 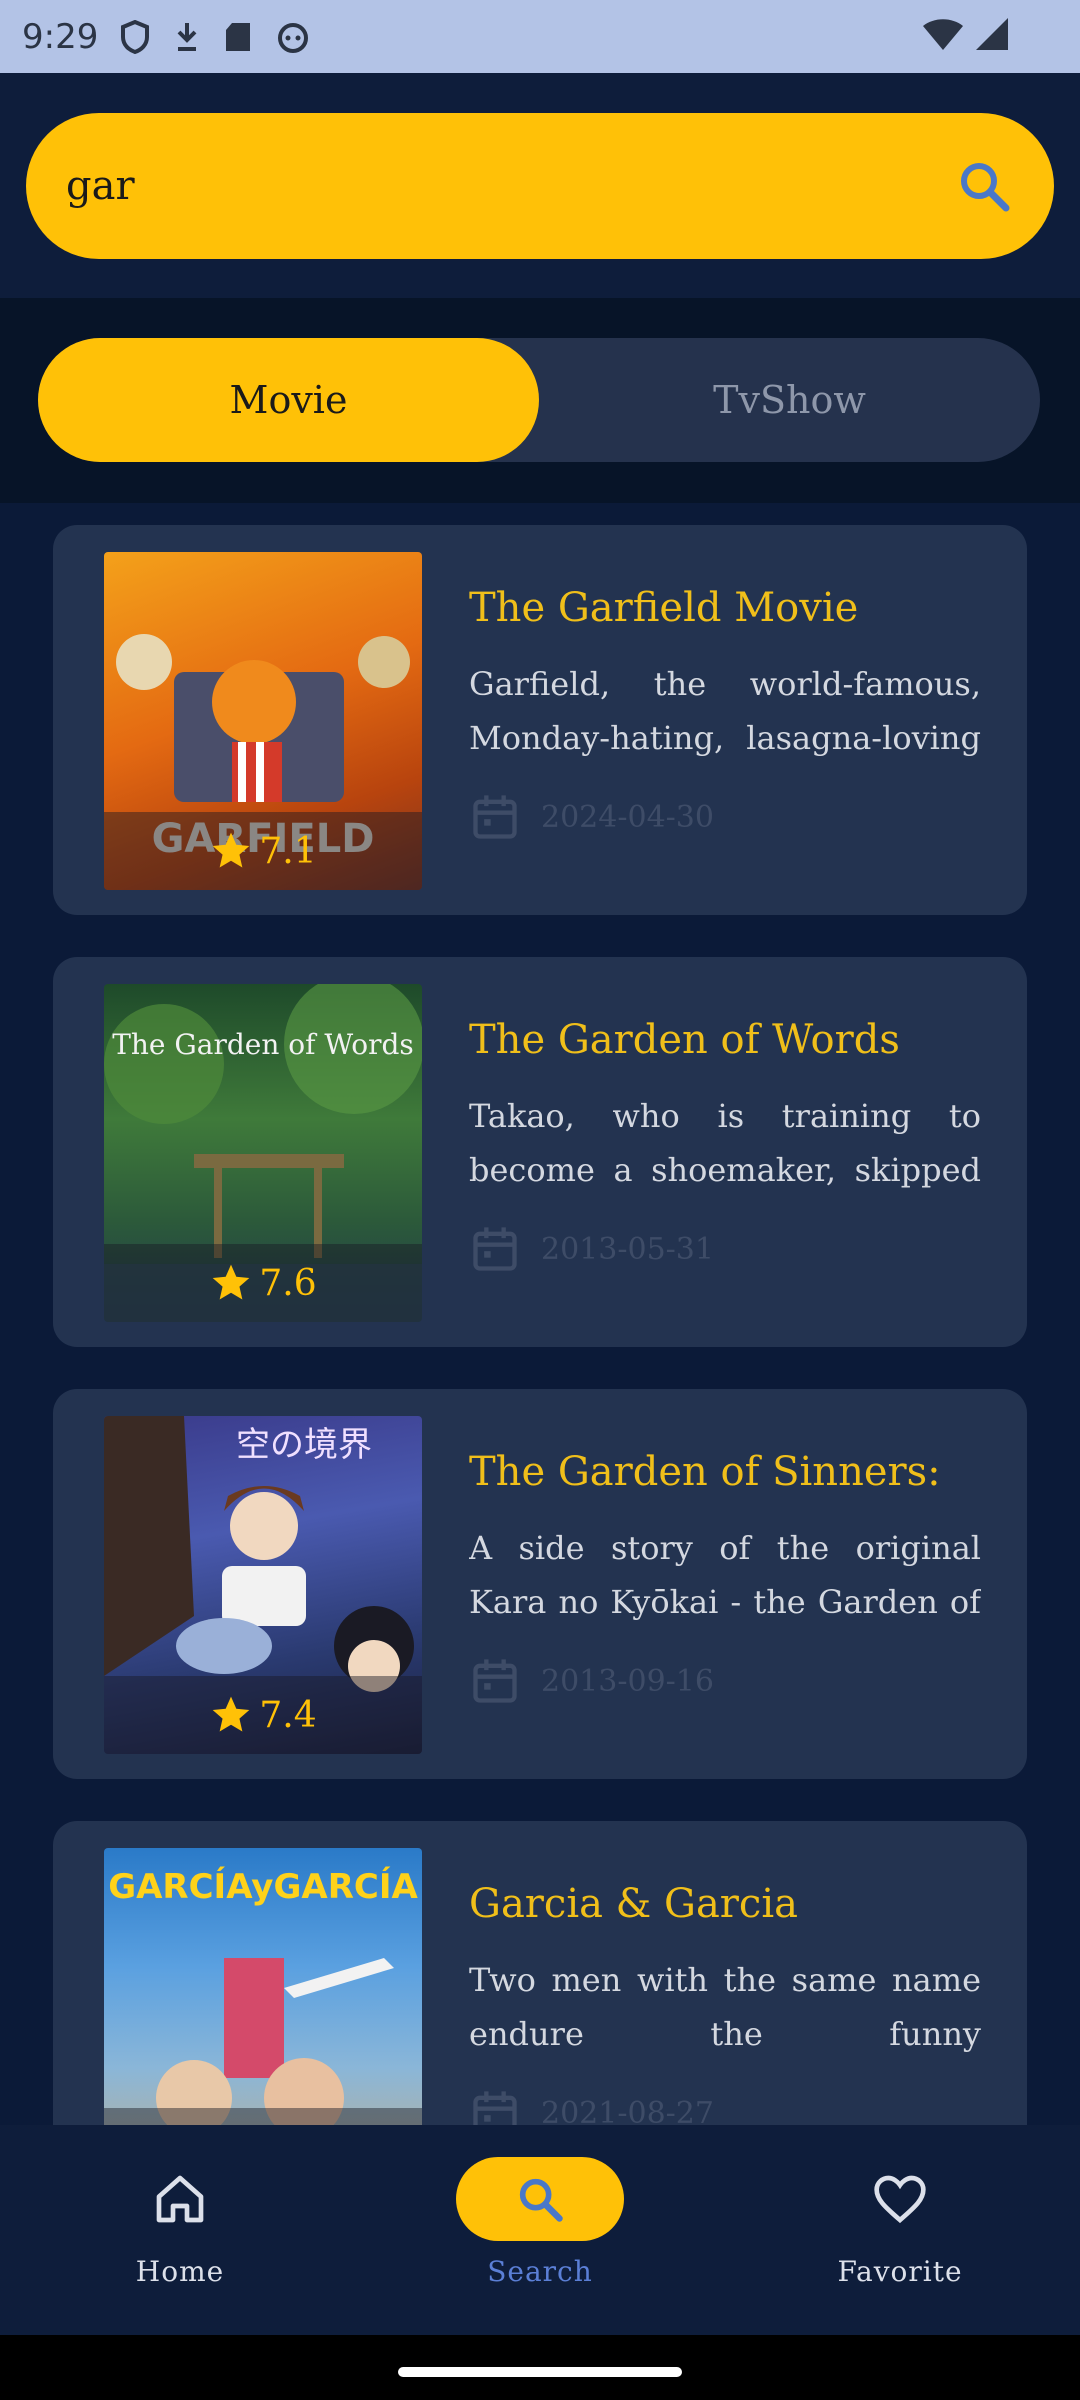 I want to click on poster-art: GARCÍAyGARCÍA, so click(x=263, y=1995).